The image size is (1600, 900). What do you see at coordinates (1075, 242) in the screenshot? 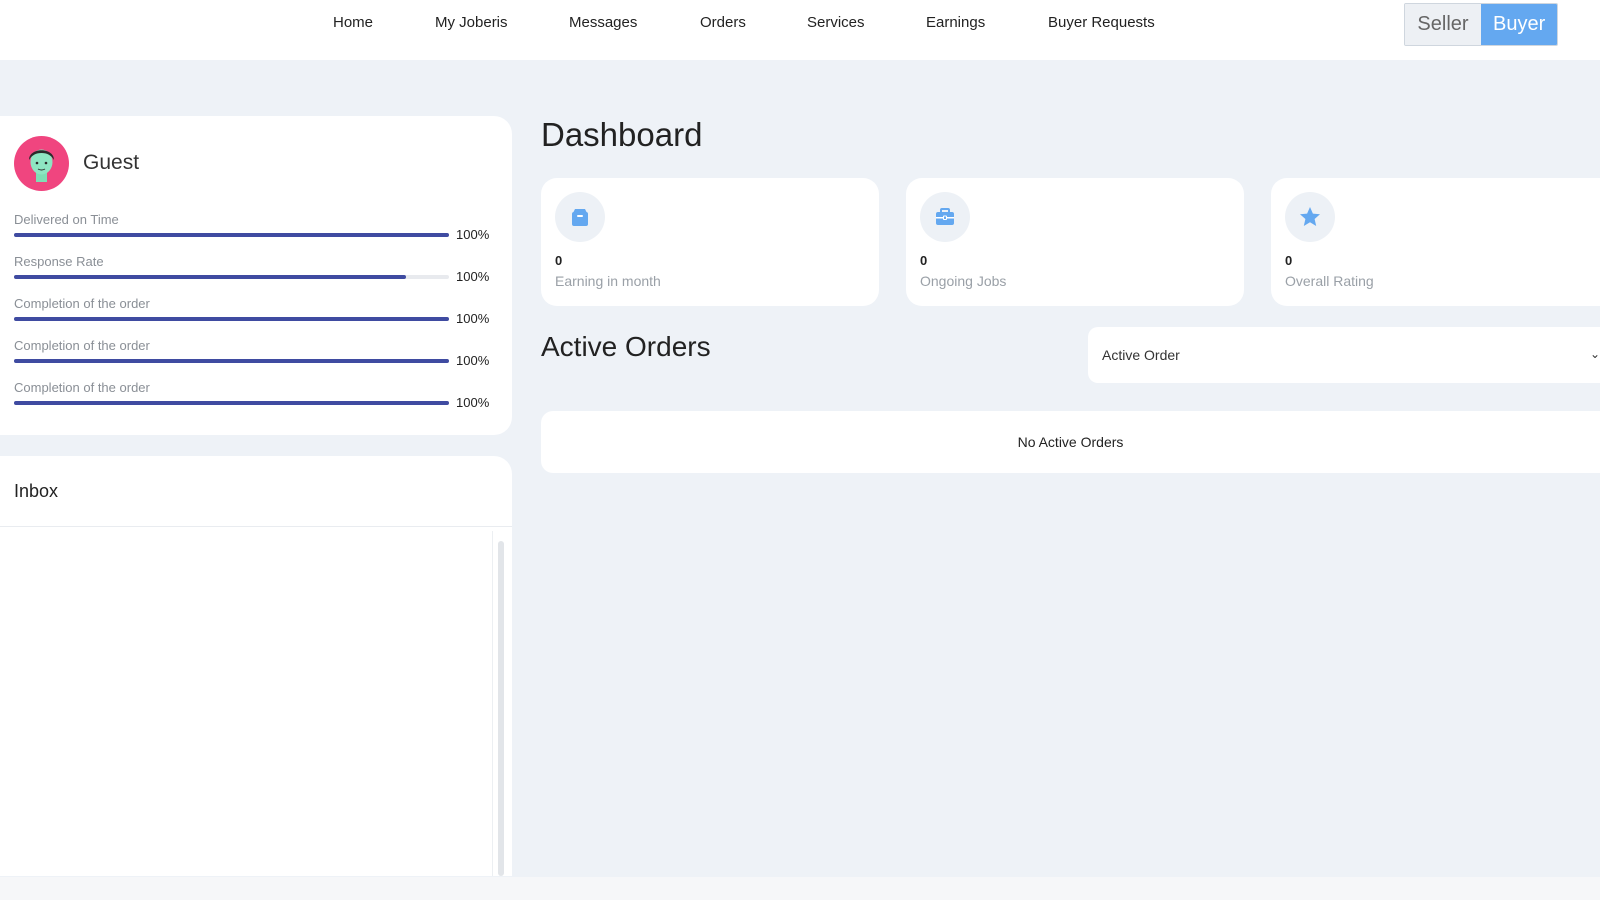
I see `stat-card-ongoing-jobs: 0 Ongoing Jobs` at bounding box center [1075, 242].